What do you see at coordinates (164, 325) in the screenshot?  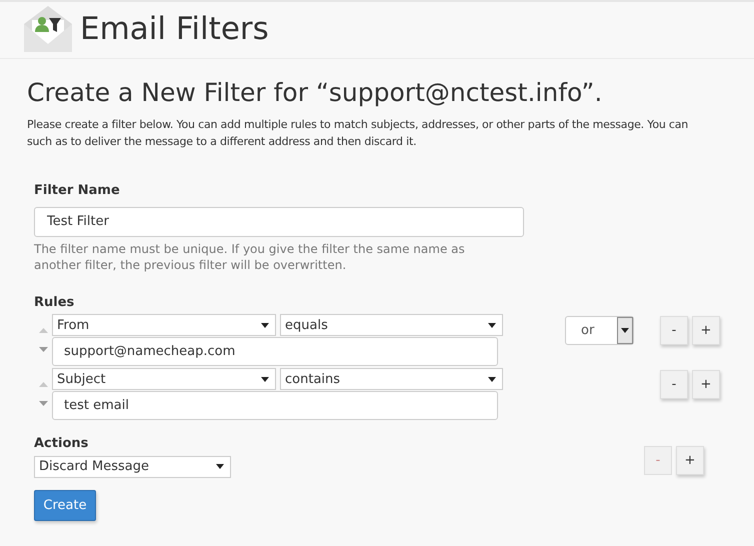 I see `dropdown: From` at bounding box center [164, 325].